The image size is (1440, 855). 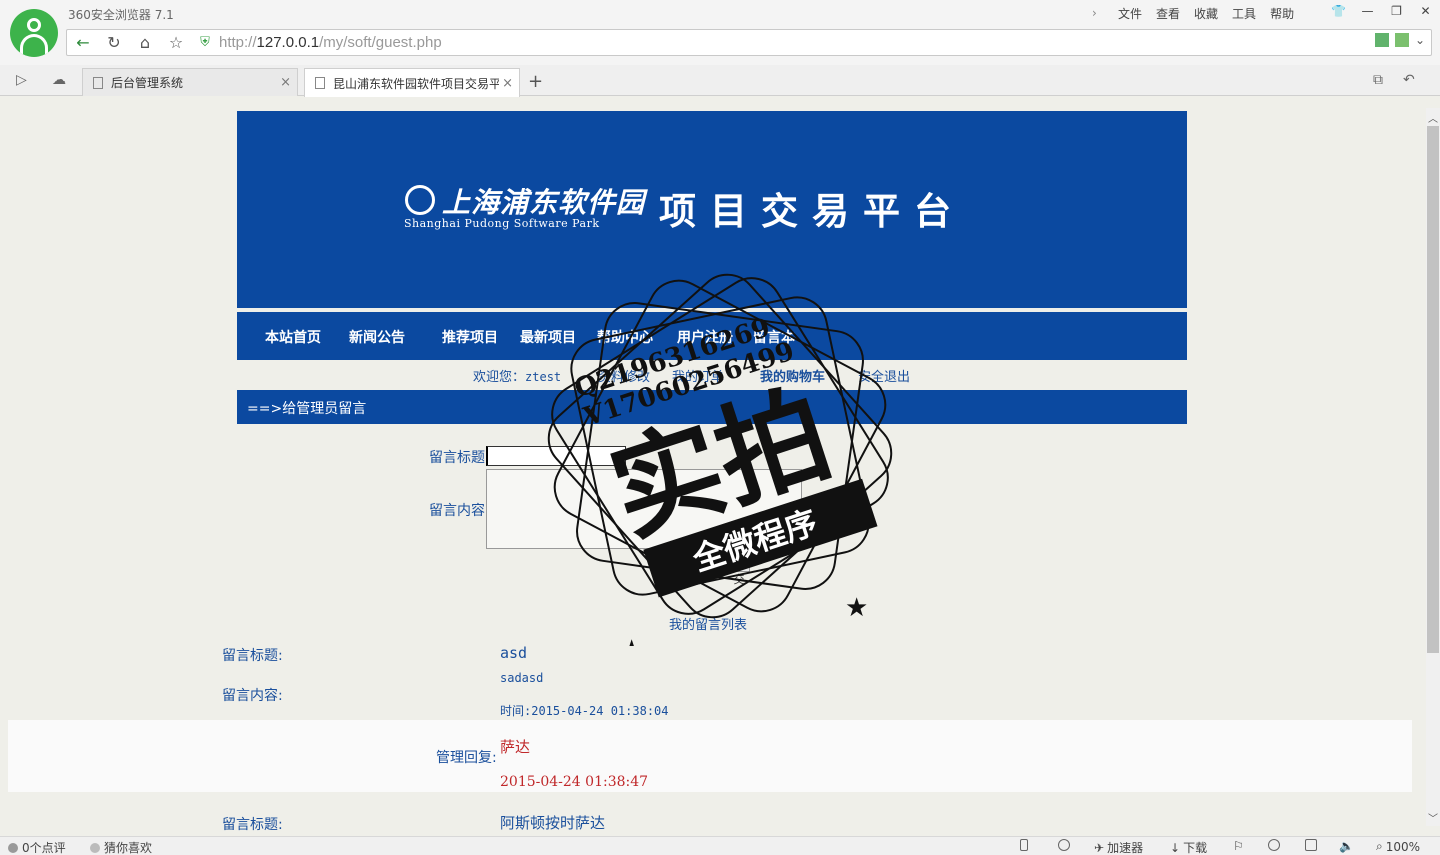 I want to click on ie-icon, so click(x=1274, y=845).